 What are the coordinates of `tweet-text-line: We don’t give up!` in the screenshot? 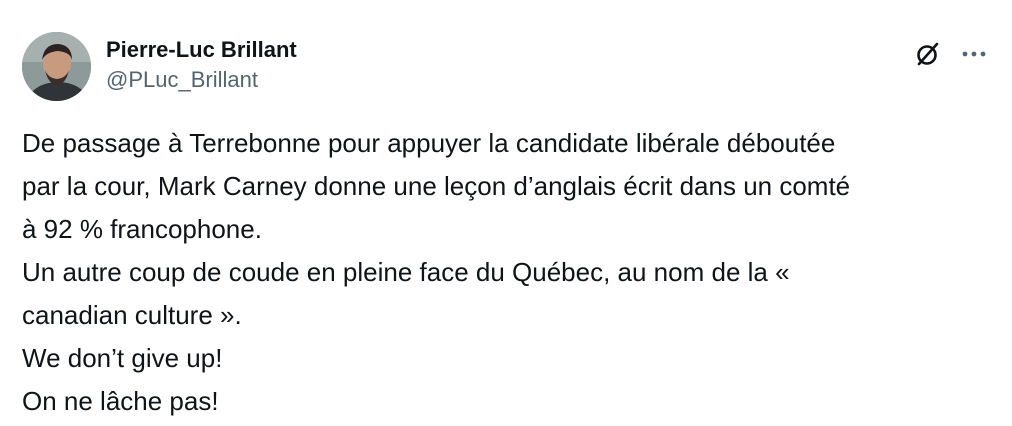 It's located at (122, 358).